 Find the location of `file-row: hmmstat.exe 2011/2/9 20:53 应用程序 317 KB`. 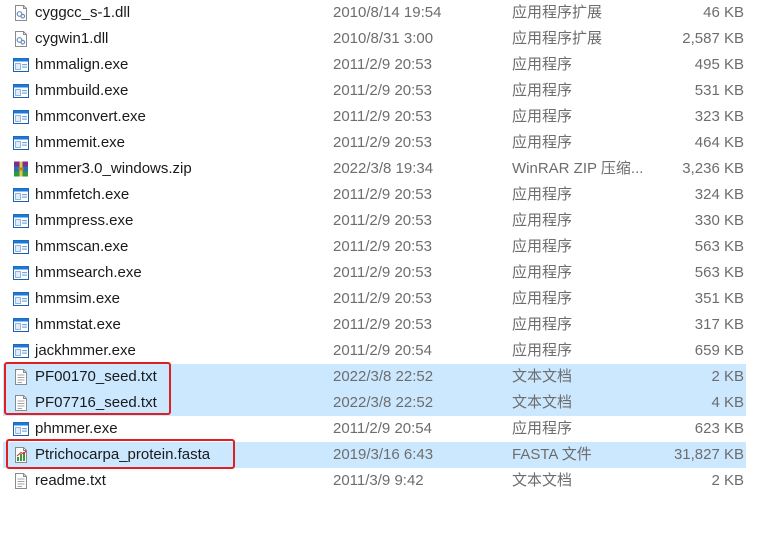

file-row: hmmstat.exe 2011/2/9 20:53 应用程序 317 KB is located at coordinates (391, 325).